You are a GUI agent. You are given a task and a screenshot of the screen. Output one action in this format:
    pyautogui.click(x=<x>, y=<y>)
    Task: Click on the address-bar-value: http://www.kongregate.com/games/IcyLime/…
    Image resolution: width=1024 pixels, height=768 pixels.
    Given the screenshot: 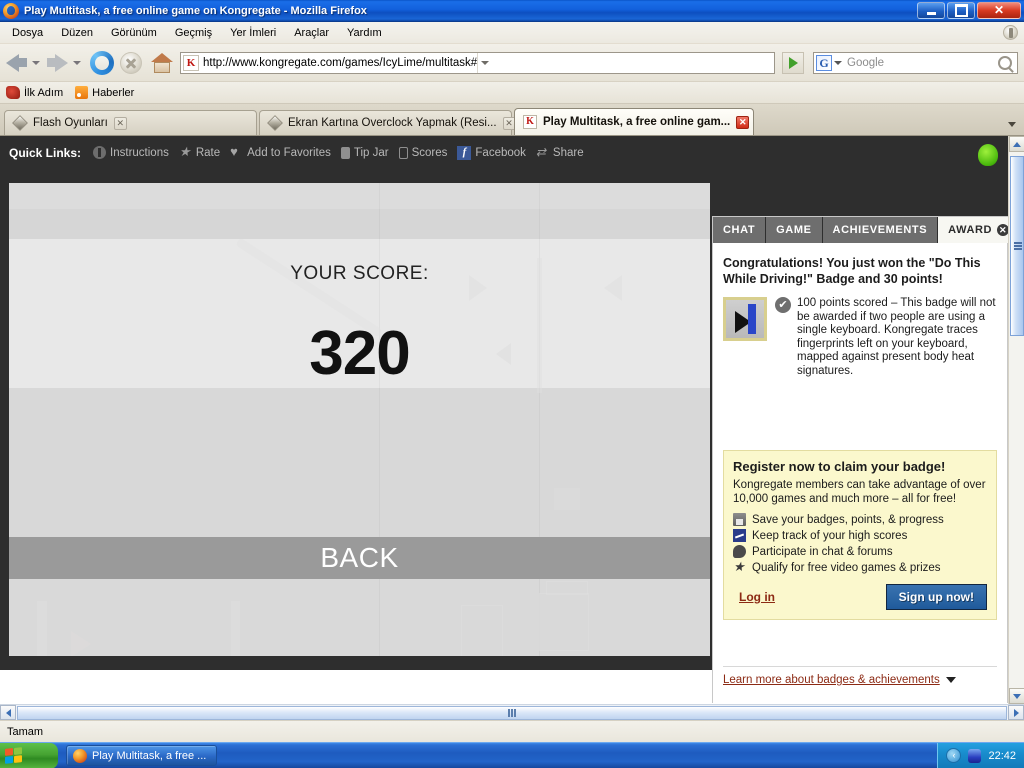 What is the action you would take?
    pyautogui.click(x=340, y=62)
    